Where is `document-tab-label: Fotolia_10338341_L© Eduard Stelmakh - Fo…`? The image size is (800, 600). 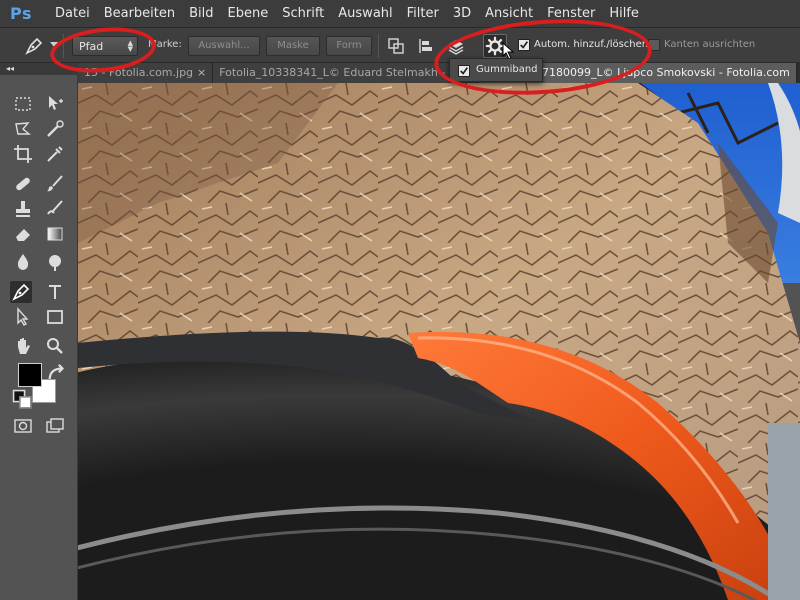
document-tab-label: Fotolia_10338341_L© Eduard Stelmakh - Fo… is located at coordinates (346, 72).